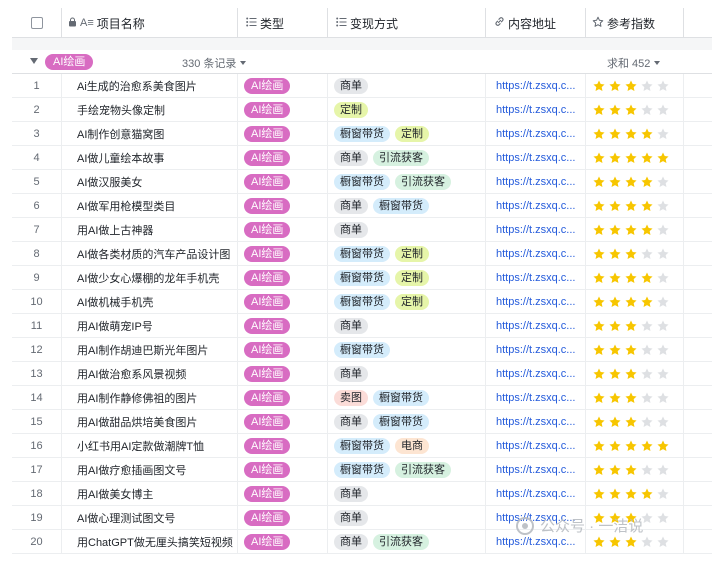  Describe the element at coordinates (150, 206) in the screenshot. I see `project-name-cell: AI做军用枪模型类目` at that location.